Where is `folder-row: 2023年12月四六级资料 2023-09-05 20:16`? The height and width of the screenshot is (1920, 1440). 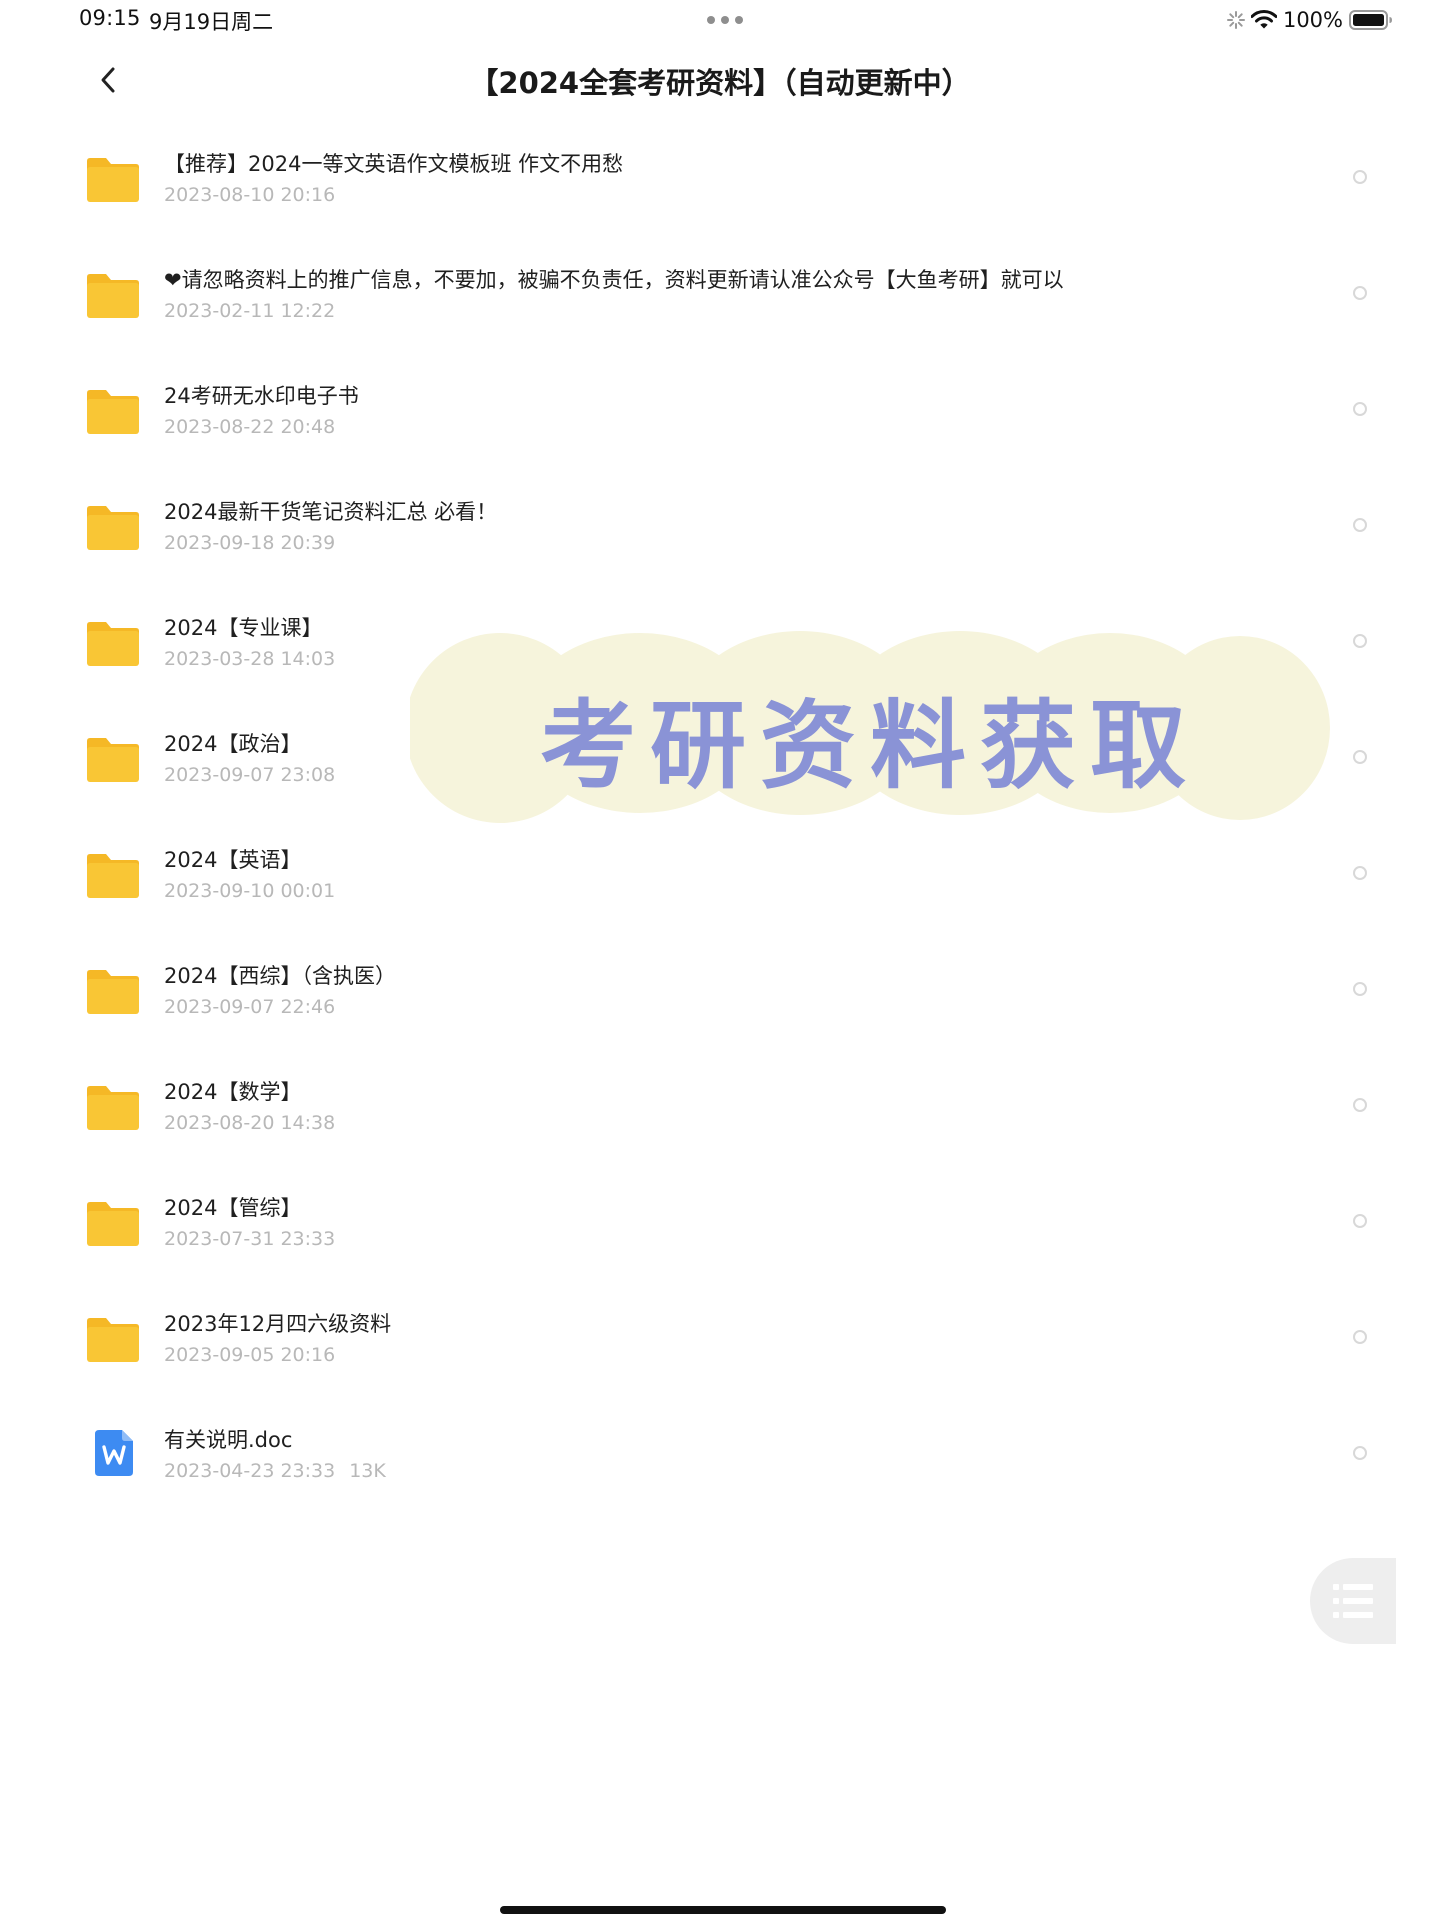 folder-row: 2023年12月四六级资料 2023-09-05 20:16 is located at coordinates (720, 1338).